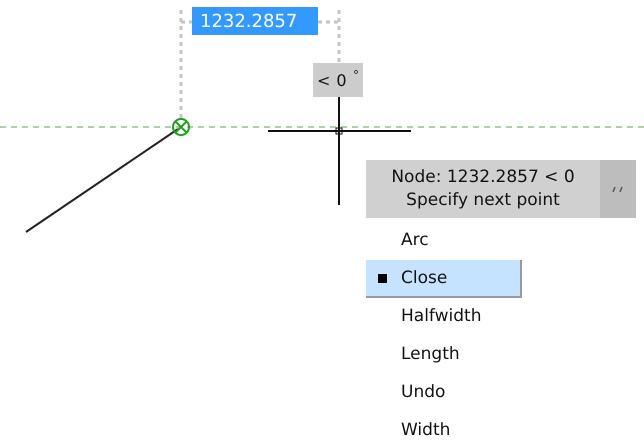  I want to click on option-menu-item: Length, so click(444, 355).